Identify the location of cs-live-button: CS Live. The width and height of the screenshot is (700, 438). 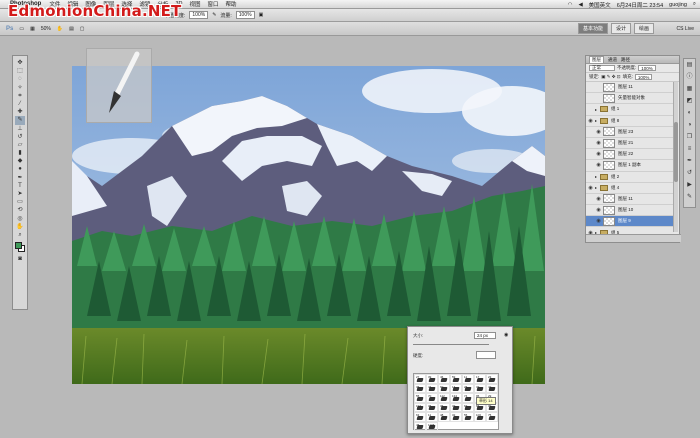
(685, 29).